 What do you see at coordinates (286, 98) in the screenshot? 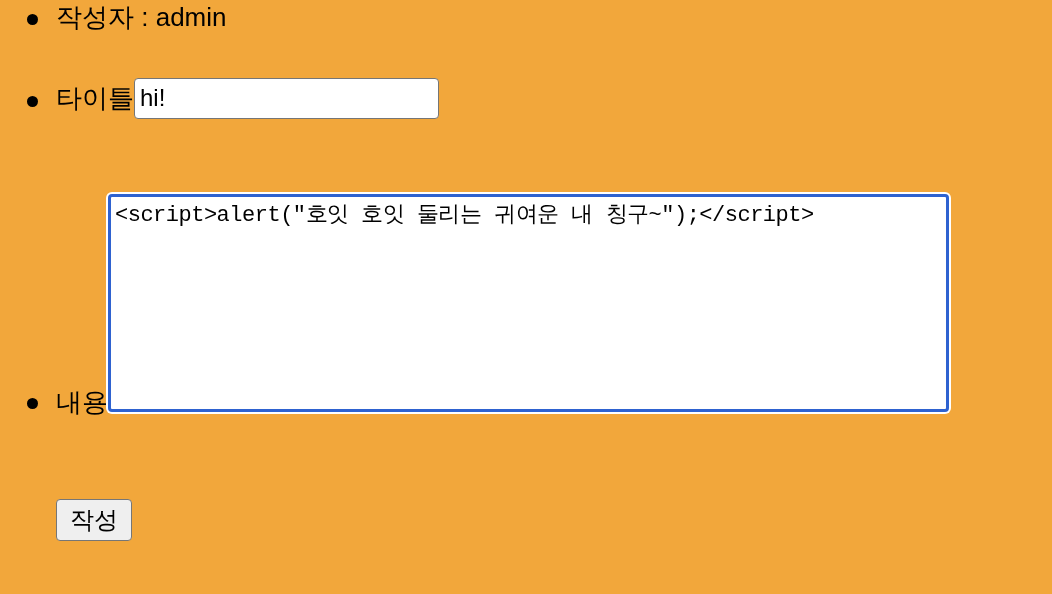
I see `title-input: hi!` at bounding box center [286, 98].